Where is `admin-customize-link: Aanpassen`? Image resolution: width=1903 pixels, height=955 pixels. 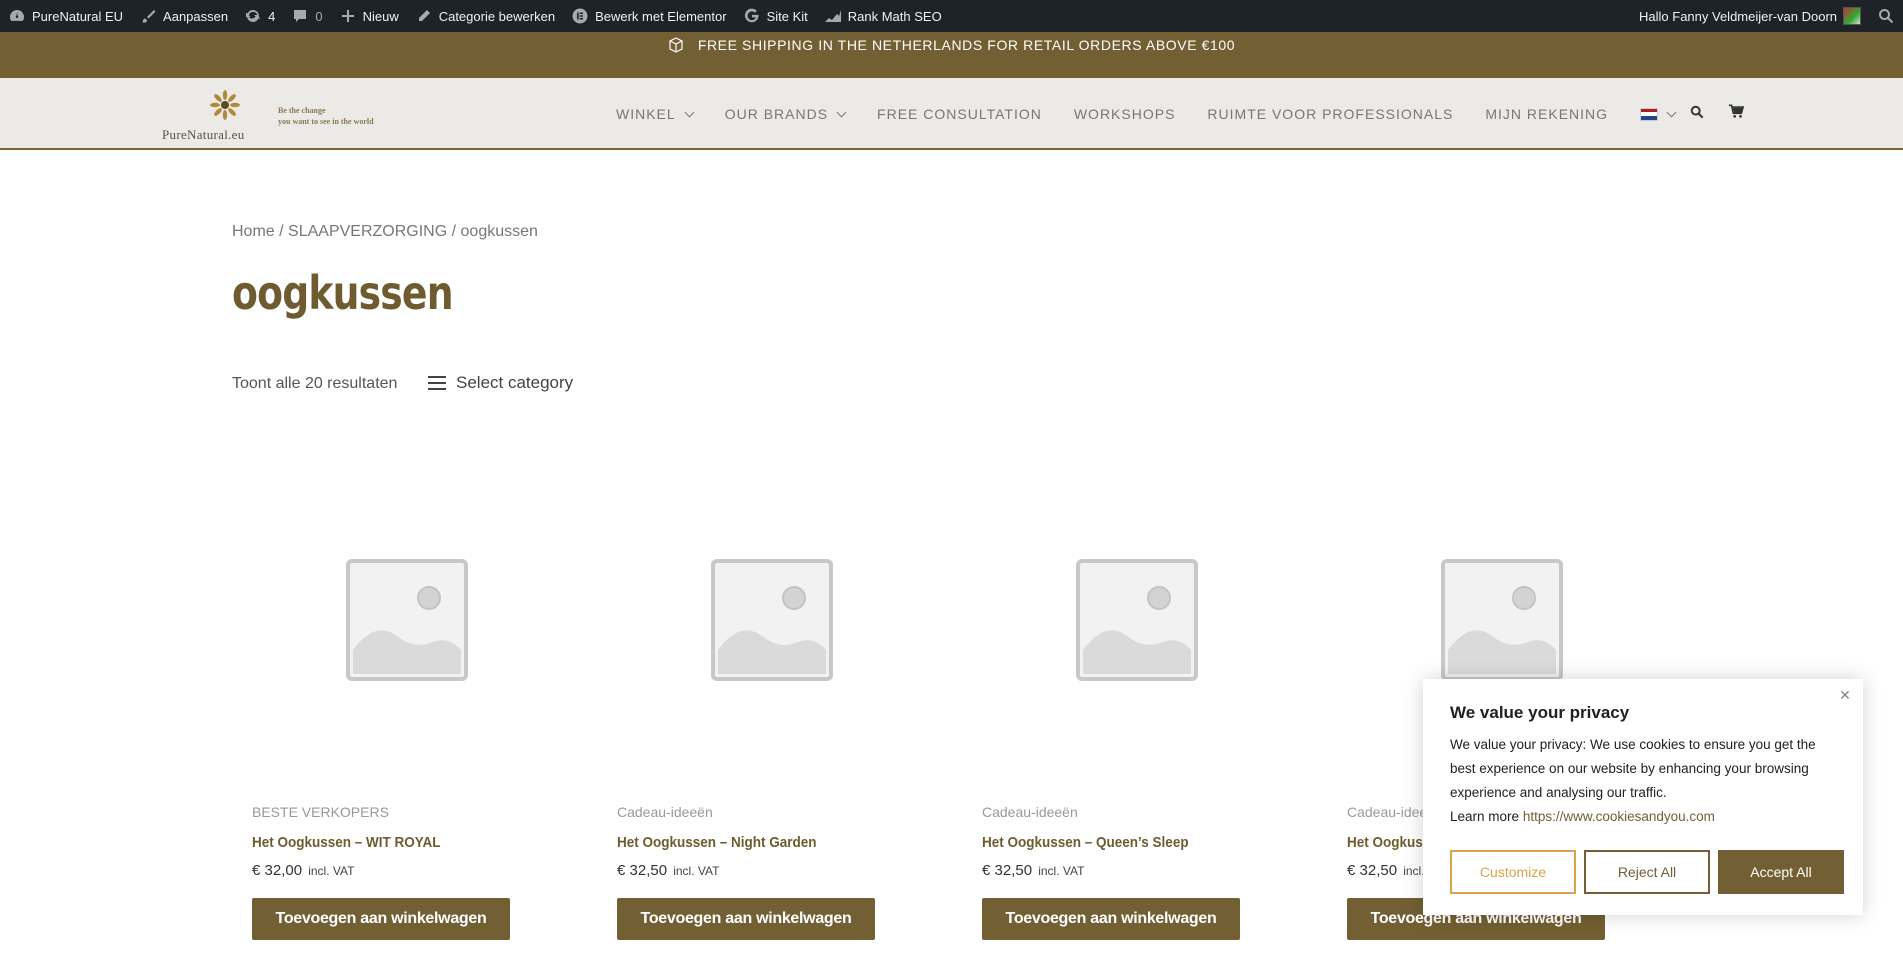 admin-customize-link: Aanpassen is located at coordinates (183, 16).